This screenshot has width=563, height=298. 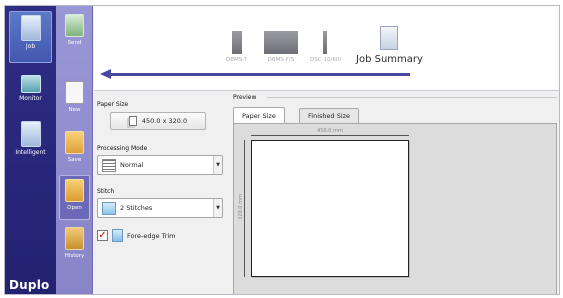 I want to click on send-button: Send, so click(x=74, y=33).